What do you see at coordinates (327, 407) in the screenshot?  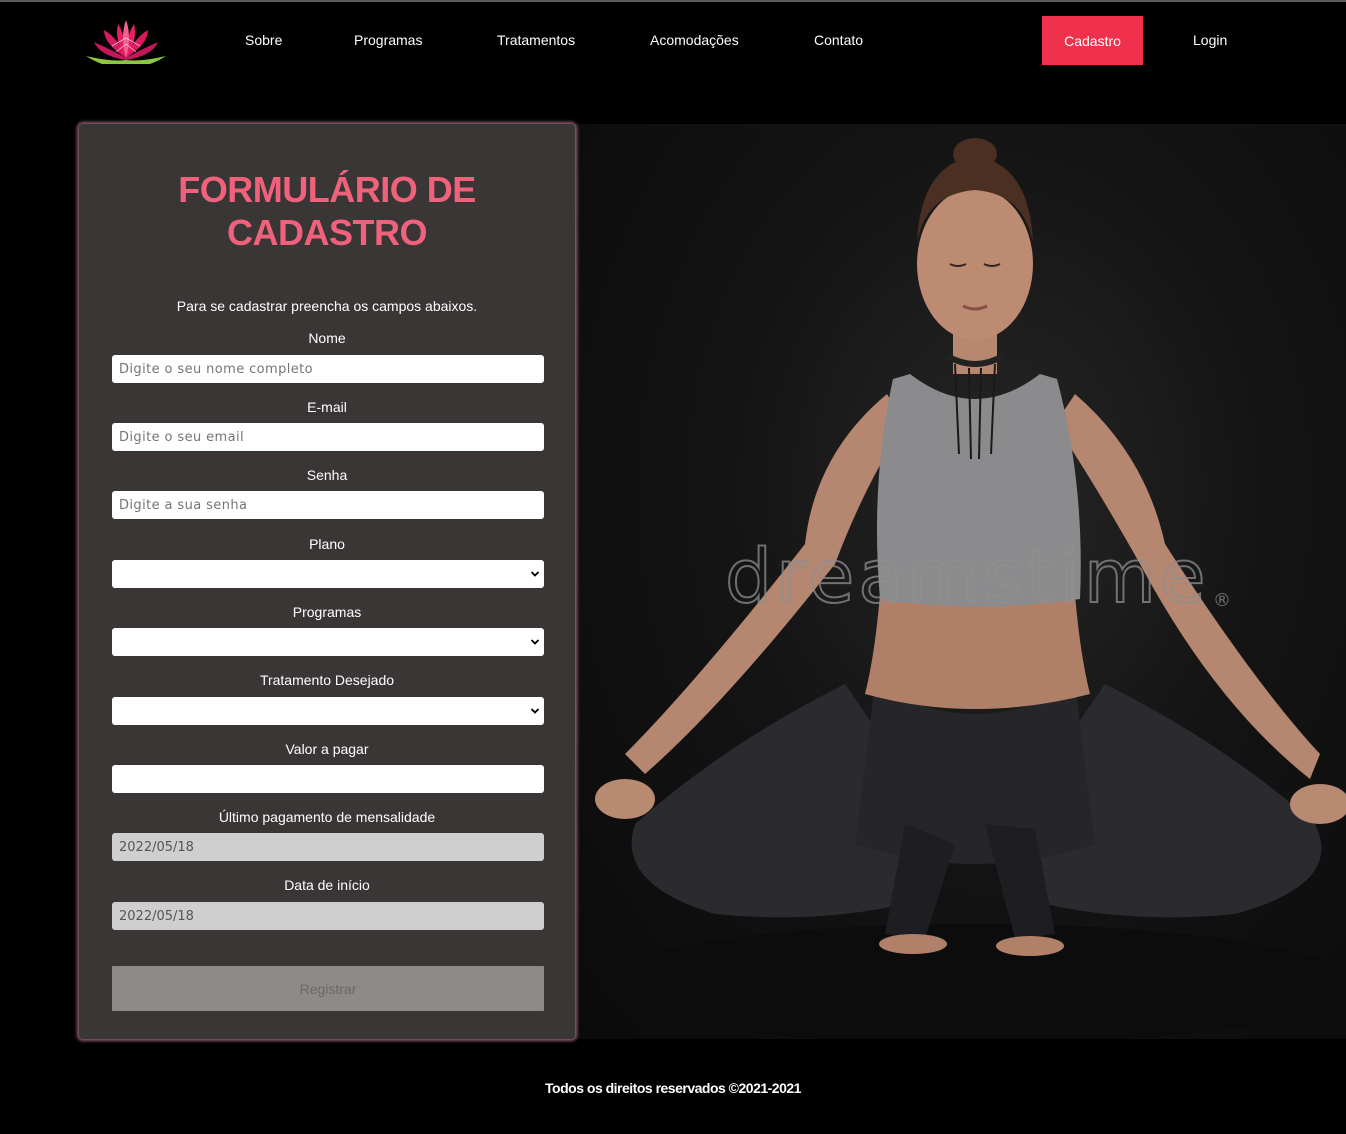 I see `email-label: E-mail` at bounding box center [327, 407].